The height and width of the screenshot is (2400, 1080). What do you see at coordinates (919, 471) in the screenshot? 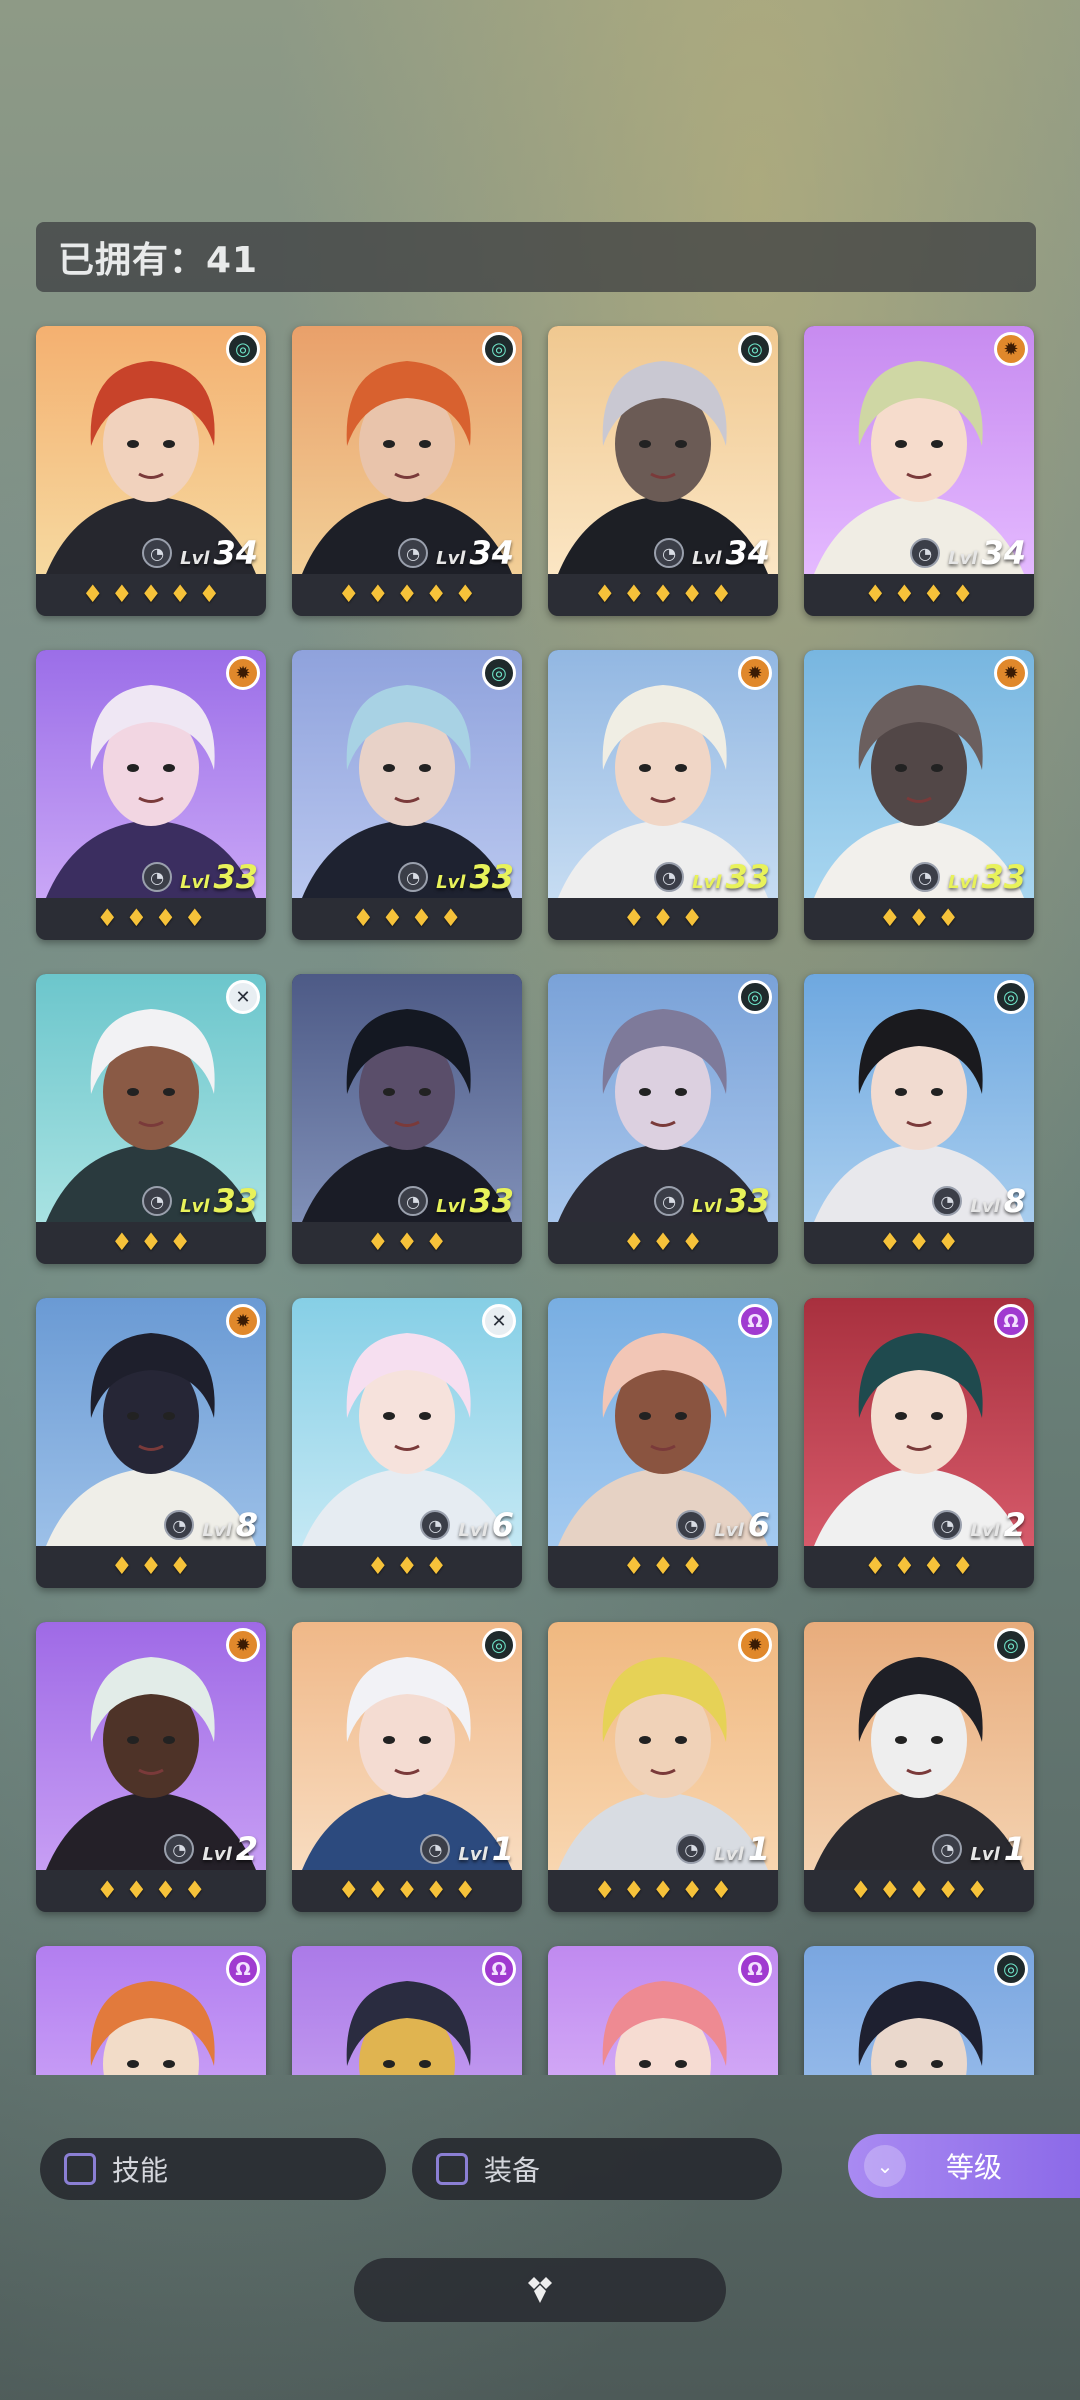
I see `hero-card: ✹ ◔ Lvl 34 ♦ ♦ ♦ ♦` at bounding box center [919, 471].